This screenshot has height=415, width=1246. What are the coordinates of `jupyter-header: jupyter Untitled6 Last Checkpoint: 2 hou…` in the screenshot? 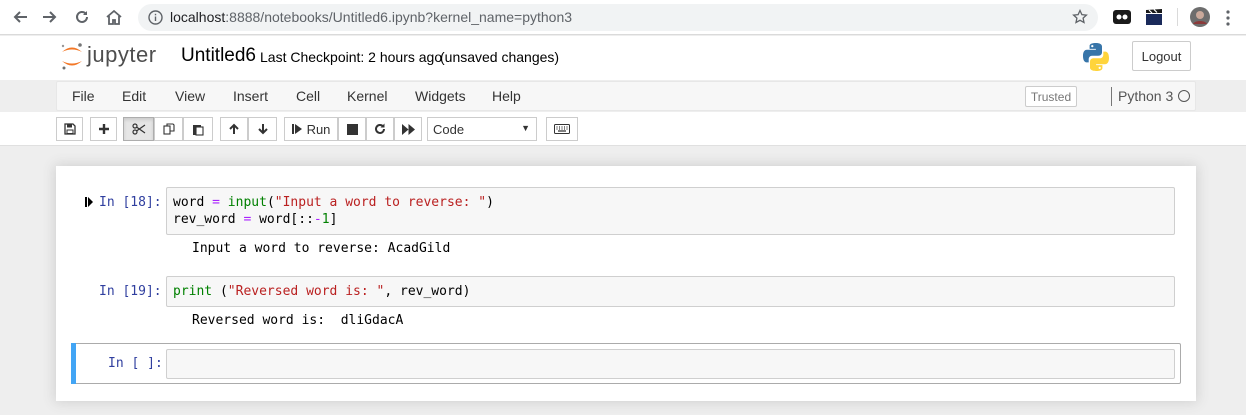 It's located at (623, 58).